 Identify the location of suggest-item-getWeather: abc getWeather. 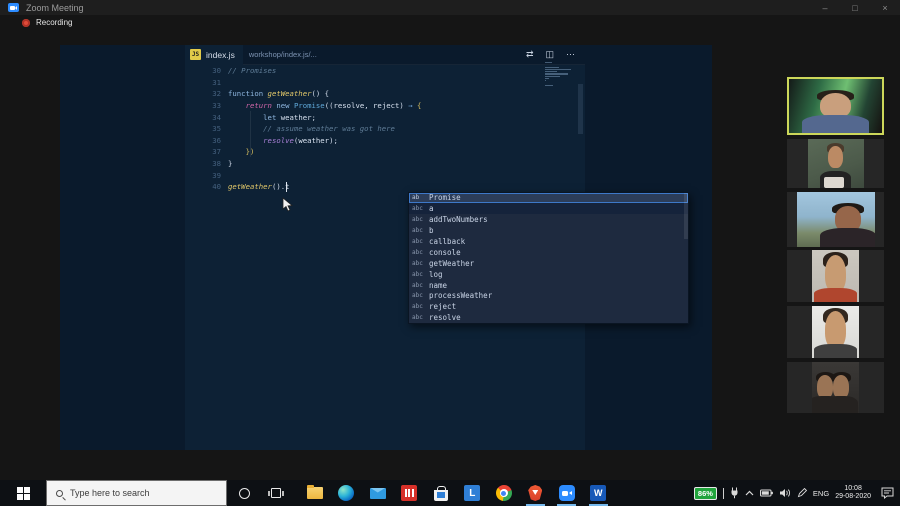
(548, 263).